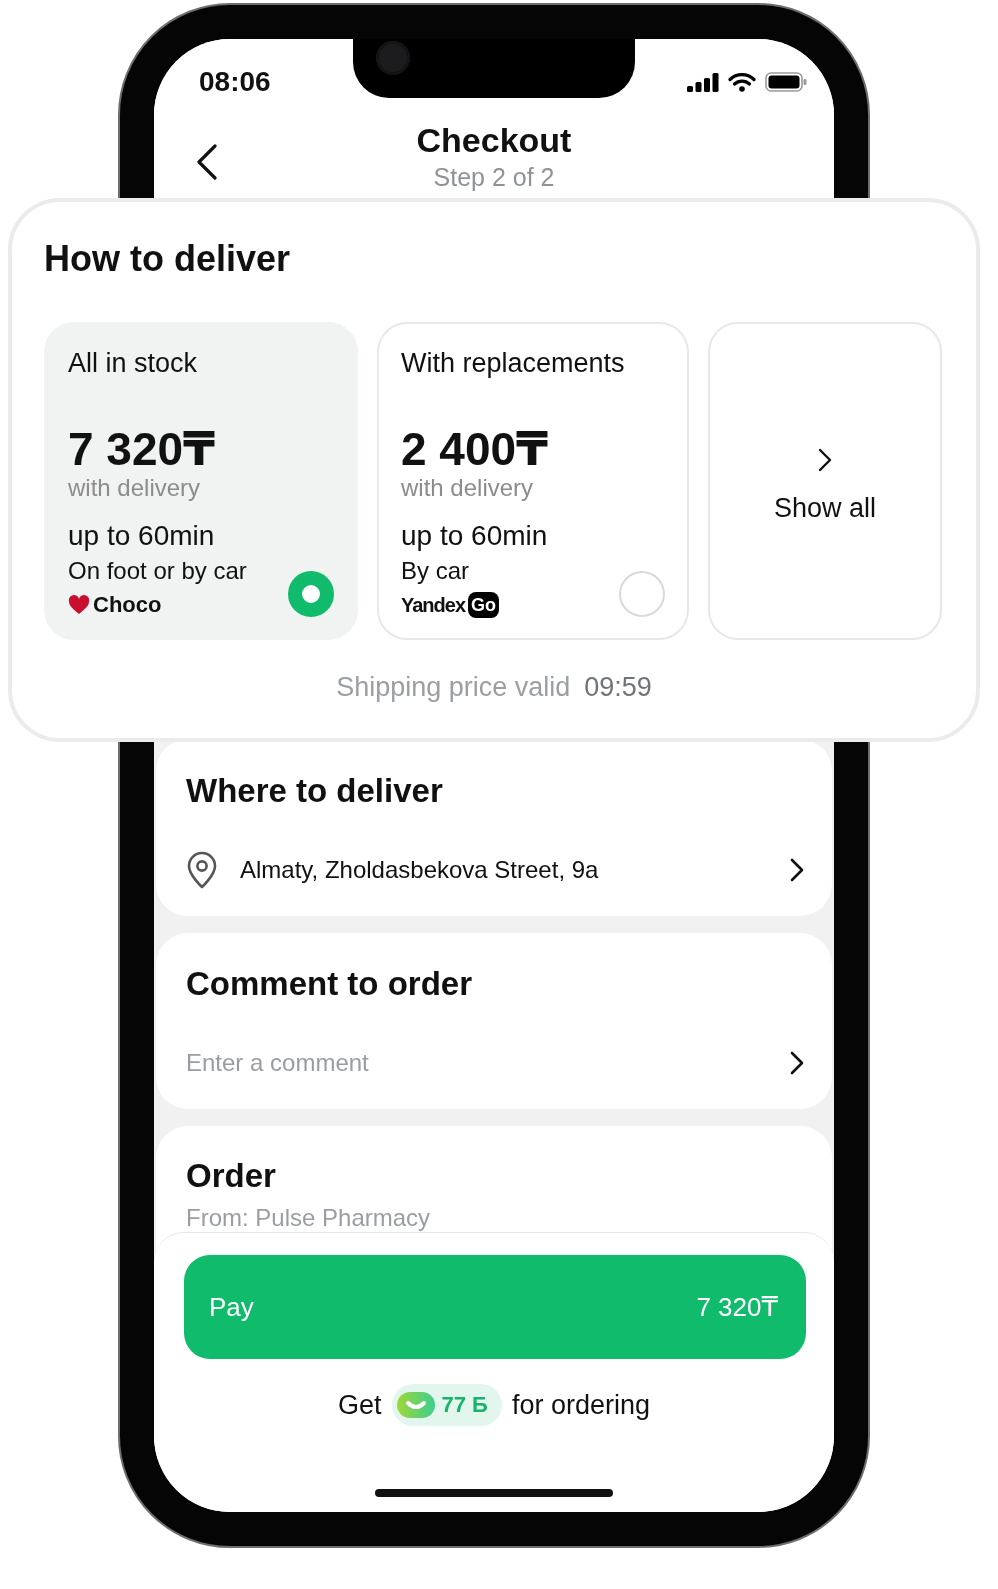 This screenshot has width=998, height=1589. What do you see at coordinates (435, 571) in the screenshot?
I see `delivery-method: By car` at bounding box center [435, 571].